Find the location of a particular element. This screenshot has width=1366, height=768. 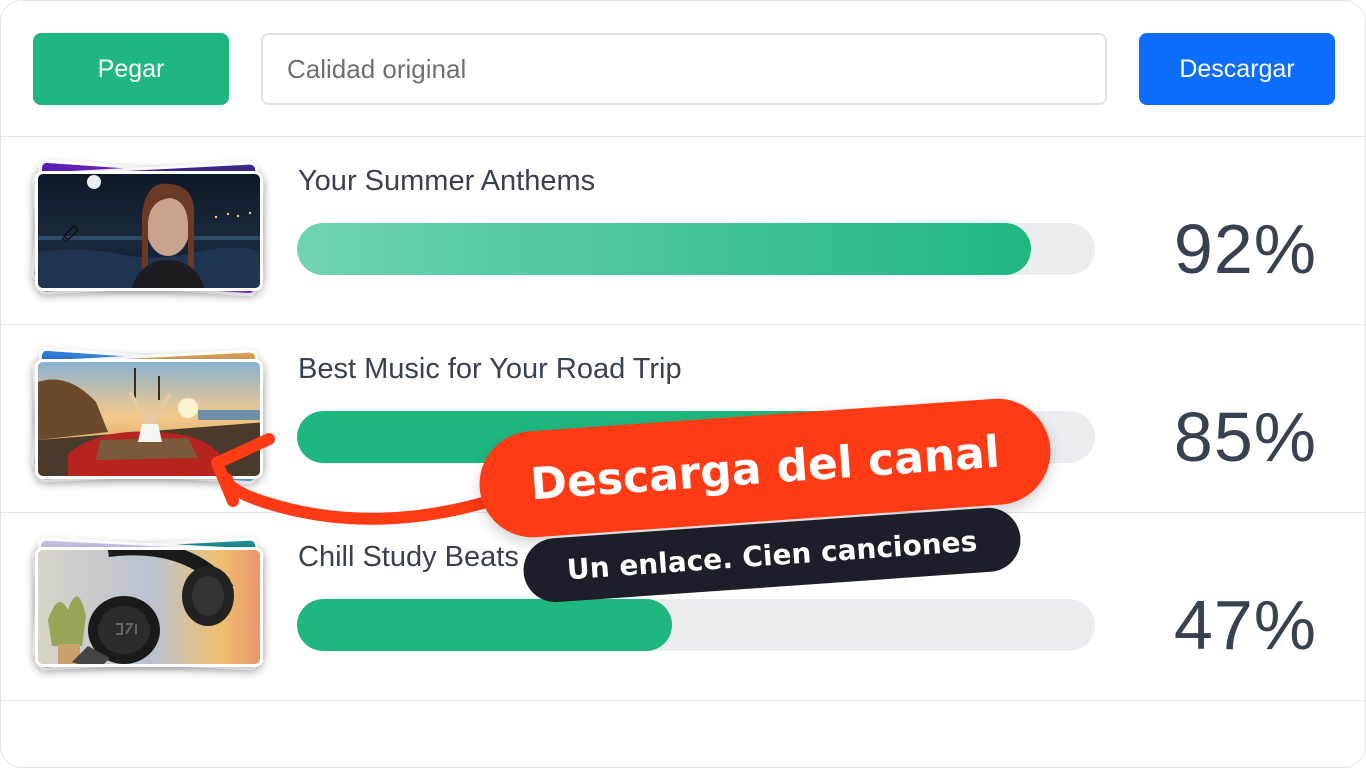

portrait-night-sea-thumbnail is located at coordinates (149, 231).